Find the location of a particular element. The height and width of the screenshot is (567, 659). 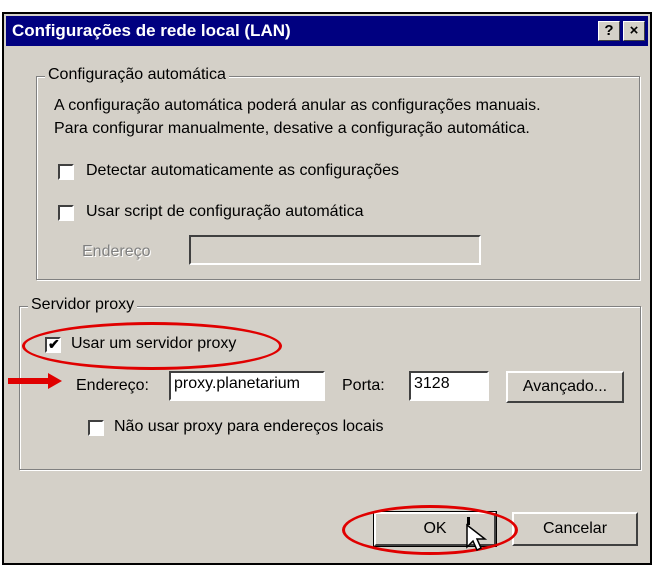

proxy-port-label: Porta: is located at coordinates (363, 385).